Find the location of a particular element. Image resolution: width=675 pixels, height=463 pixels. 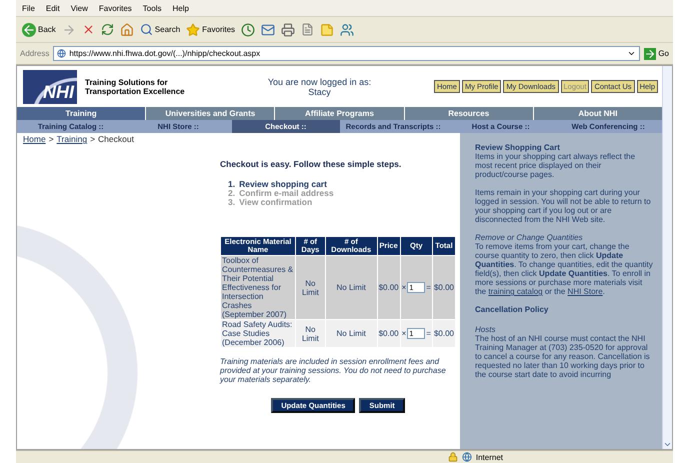

step-item: 2. Confirm e-mail address is located at coordinates (281, 193).